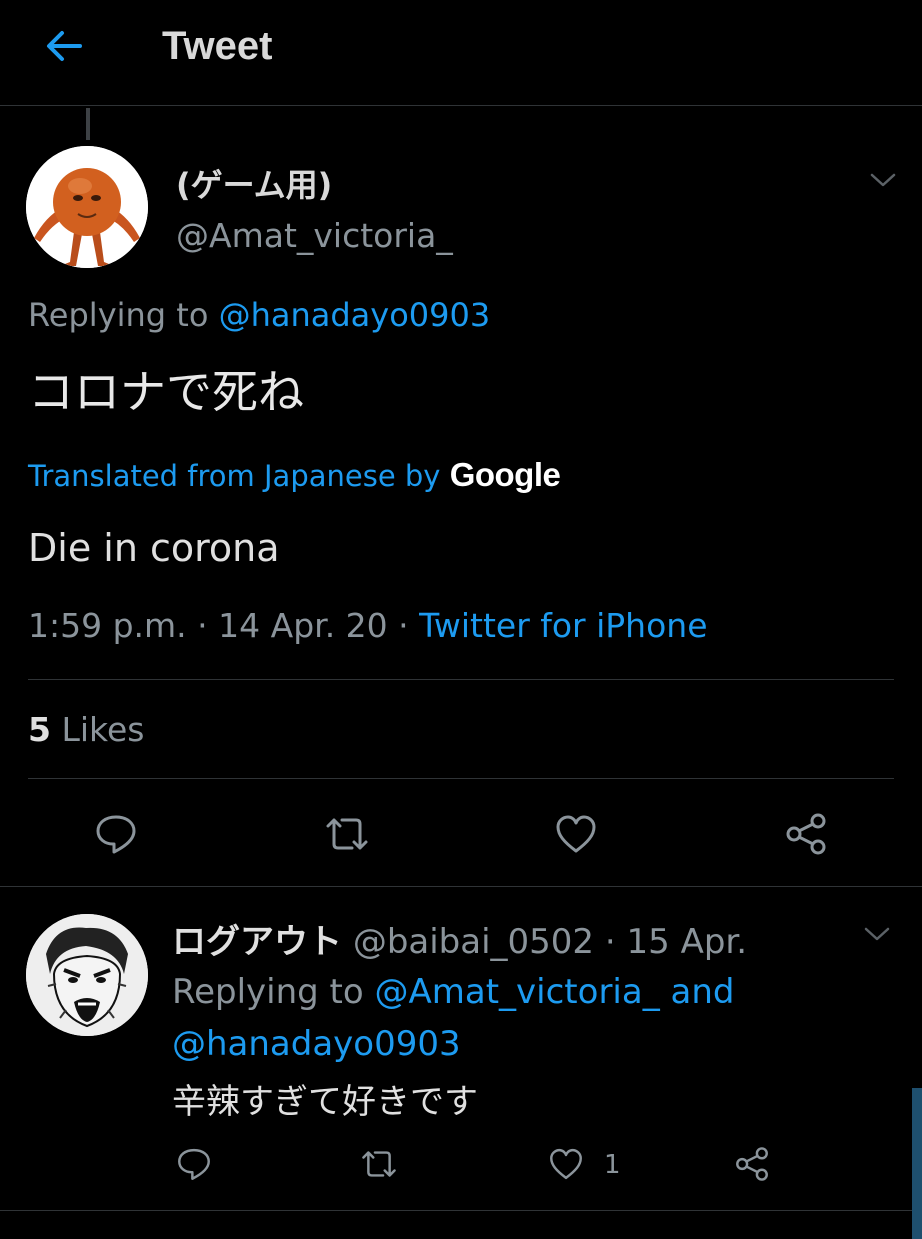 Image resolution: width=922 pixels, height=1239 pixels. I want to click on tweet-time: 1:59 p.m., so click(107, 625).